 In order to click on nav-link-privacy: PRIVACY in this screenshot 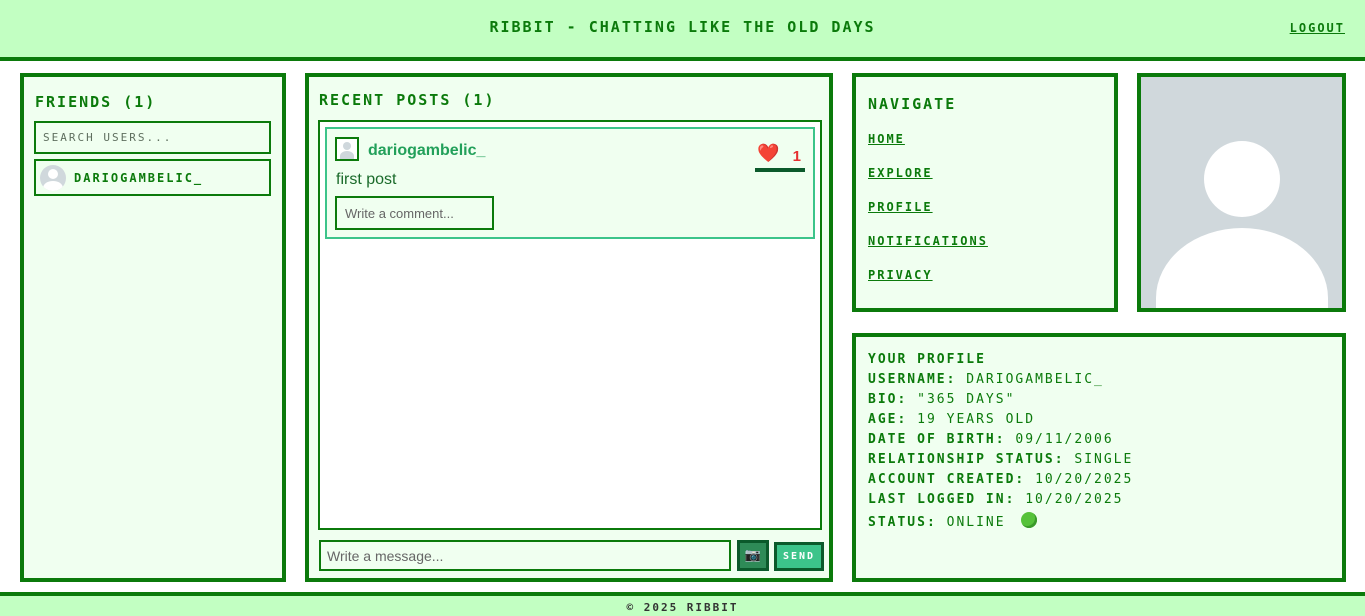, I will do `click(900, 275)`.